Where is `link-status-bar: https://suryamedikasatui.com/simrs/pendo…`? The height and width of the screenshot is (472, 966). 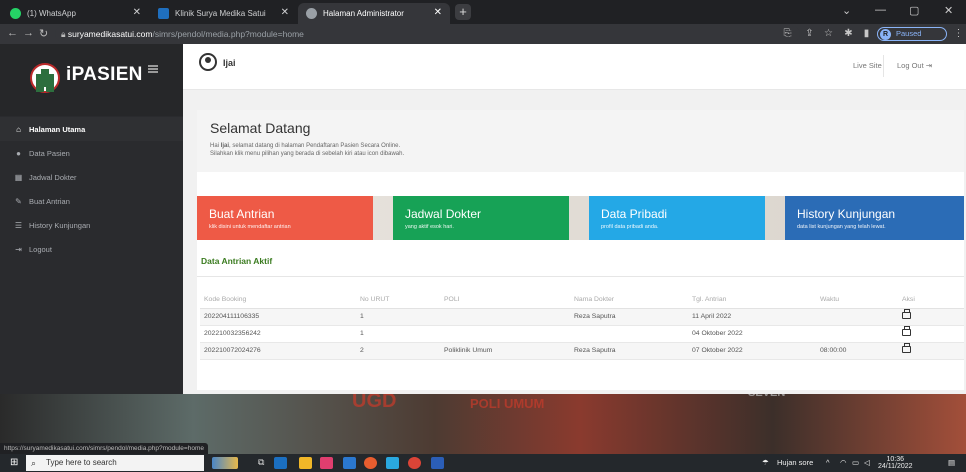 link-status-bar: https://suryamedikasatui.com/simrs/pendo… is located at coordinates (104, 448).